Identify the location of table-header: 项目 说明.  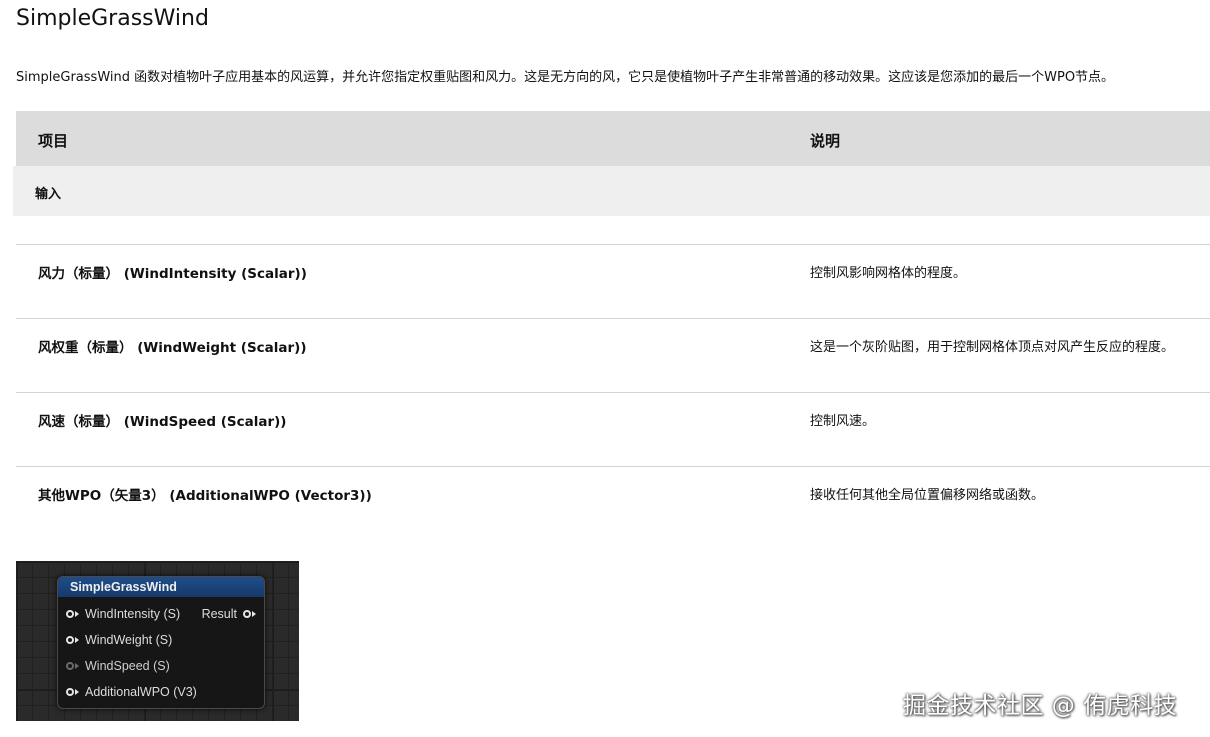
(613, 138).